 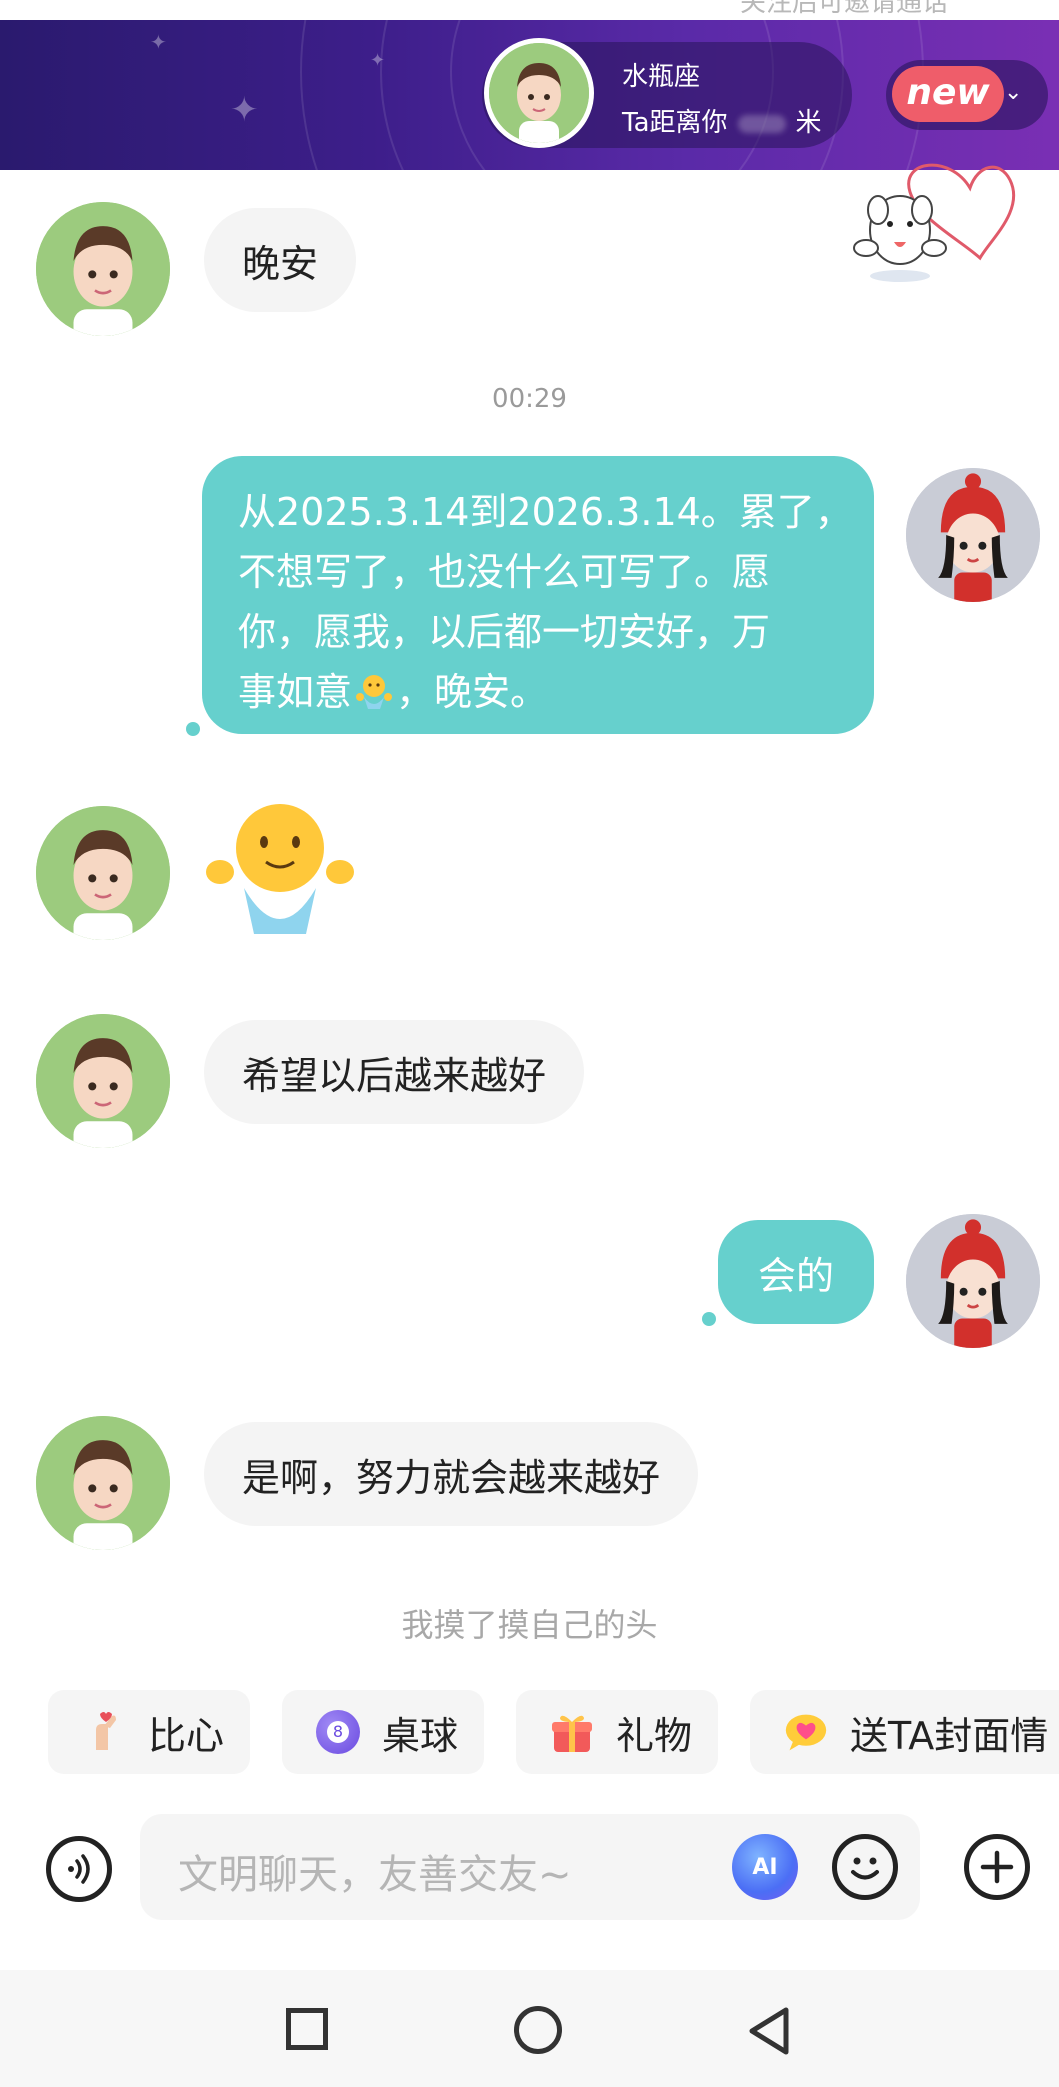 I want to click on quick-action-label: 送TA封面情, so click(x=949, y=1735).